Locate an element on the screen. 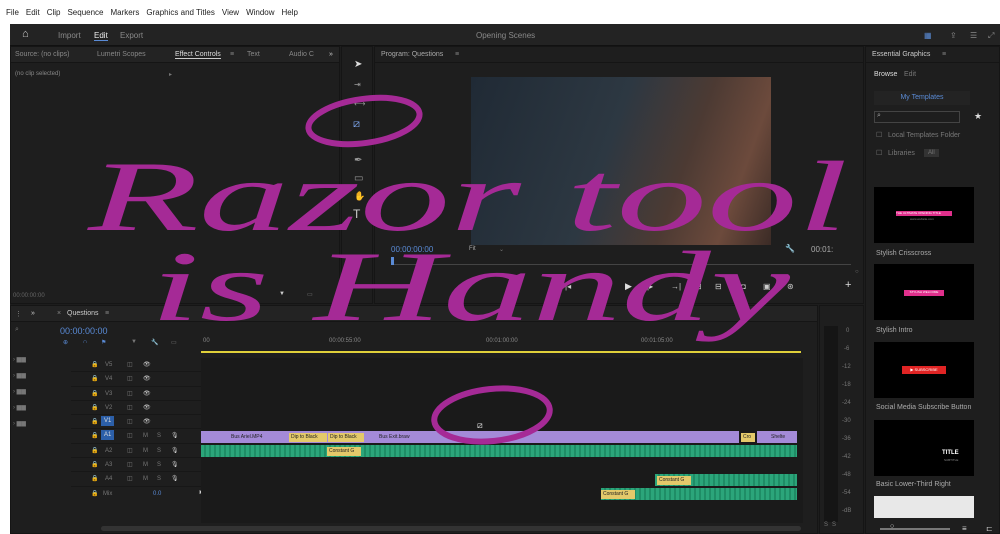  annotation-line-2: is Handy is located at coordinates (470, 286).